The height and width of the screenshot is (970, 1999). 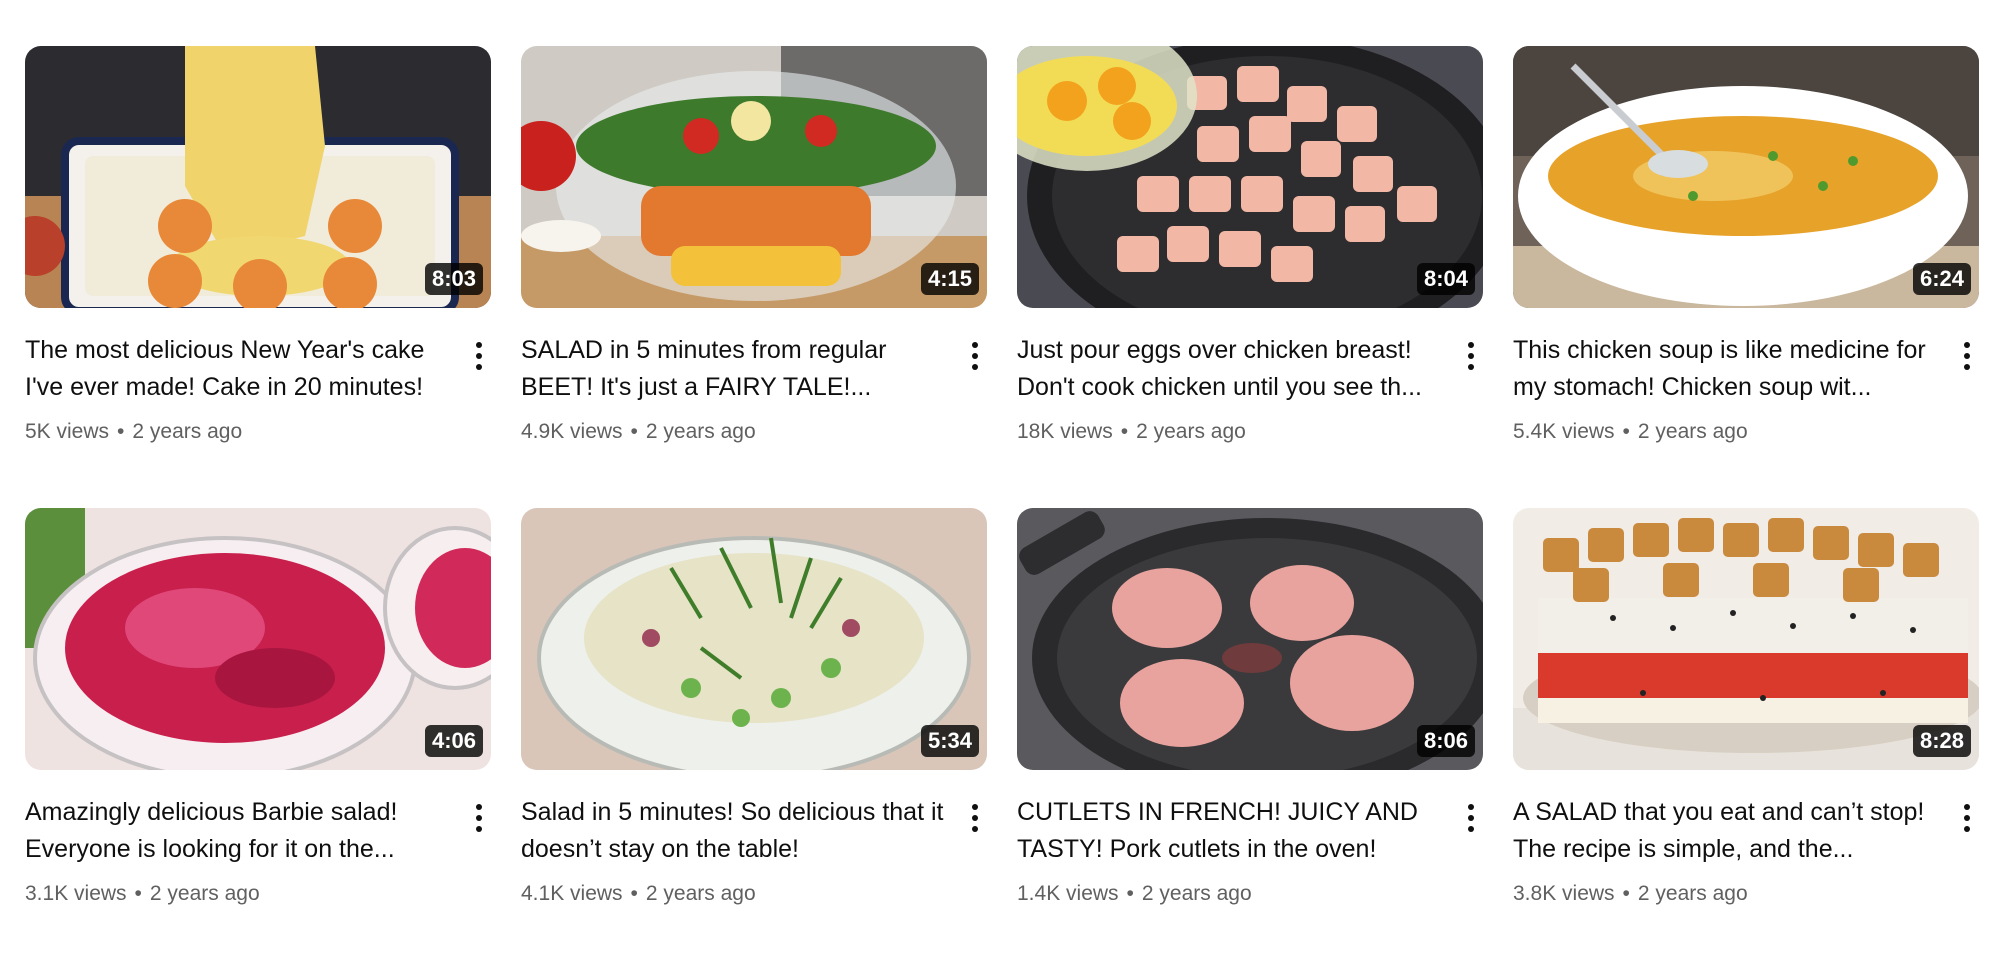 I want to click on video-stats: 3.1K views • 2 years ago, so click(x=258, y=894).